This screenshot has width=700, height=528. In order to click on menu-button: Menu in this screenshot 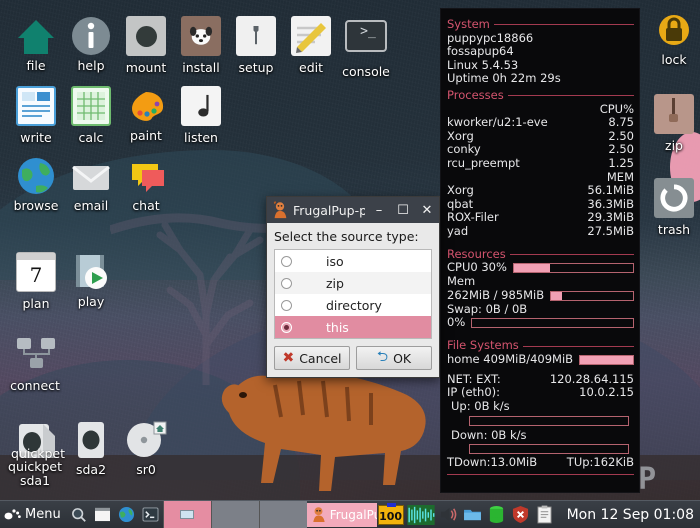, I will do `click(33, 514)`.